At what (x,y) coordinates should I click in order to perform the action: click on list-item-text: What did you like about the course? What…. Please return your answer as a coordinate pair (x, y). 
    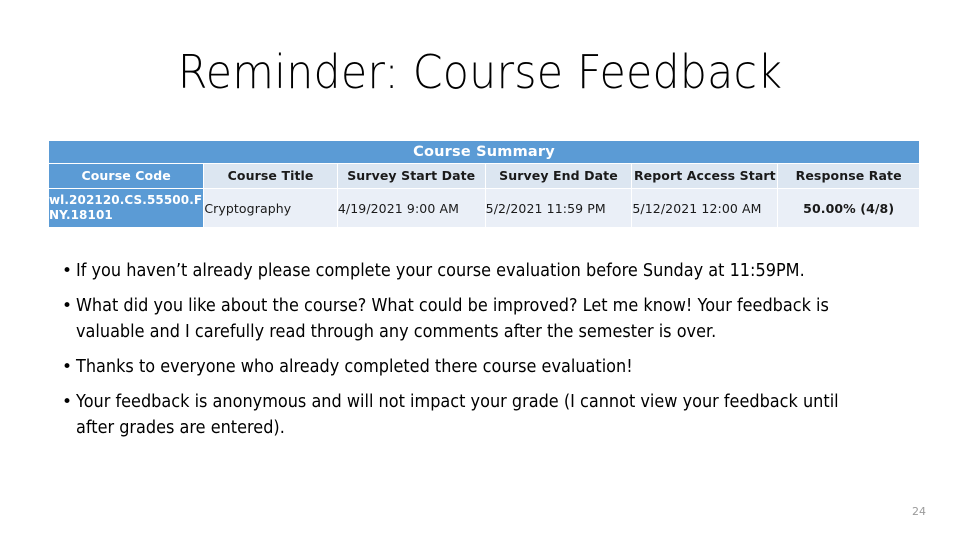
    Looking at the image, I should click on (452, 319).